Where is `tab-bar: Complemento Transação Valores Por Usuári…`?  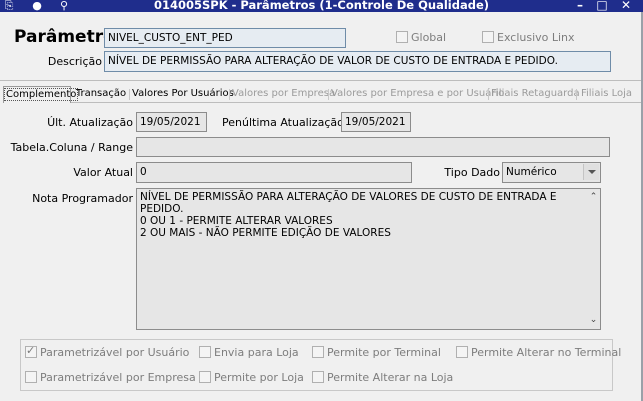
tab-bar: Complemento Transação Valores Por Usuári… is located at coordinates (321, 94).